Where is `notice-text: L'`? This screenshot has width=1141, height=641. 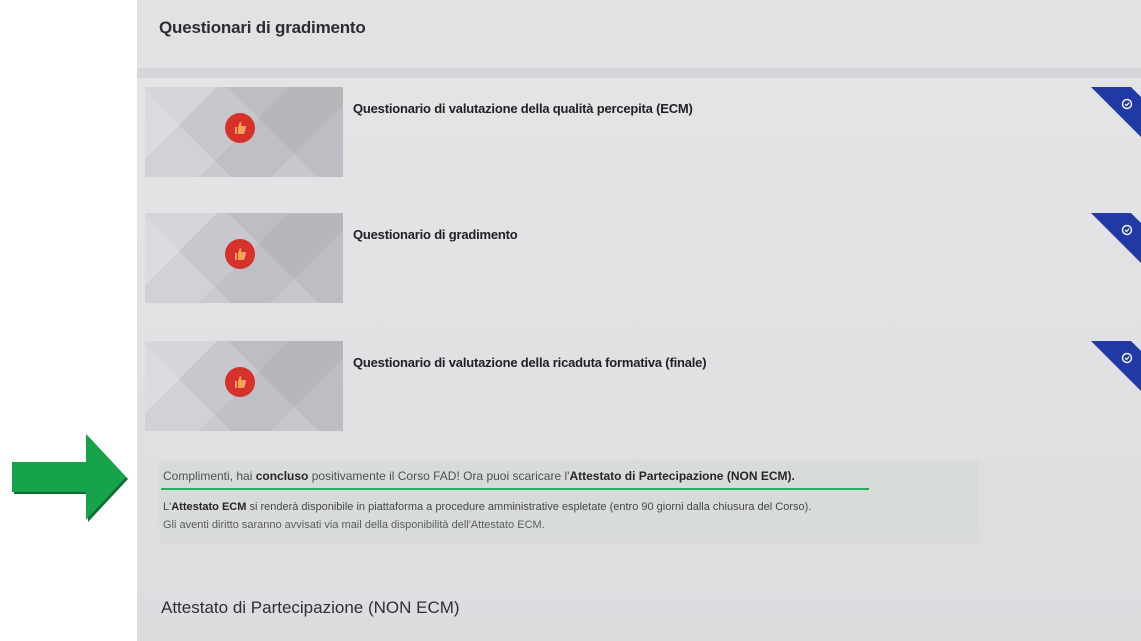 notice-text: L' is located at coordinates (167, 507).